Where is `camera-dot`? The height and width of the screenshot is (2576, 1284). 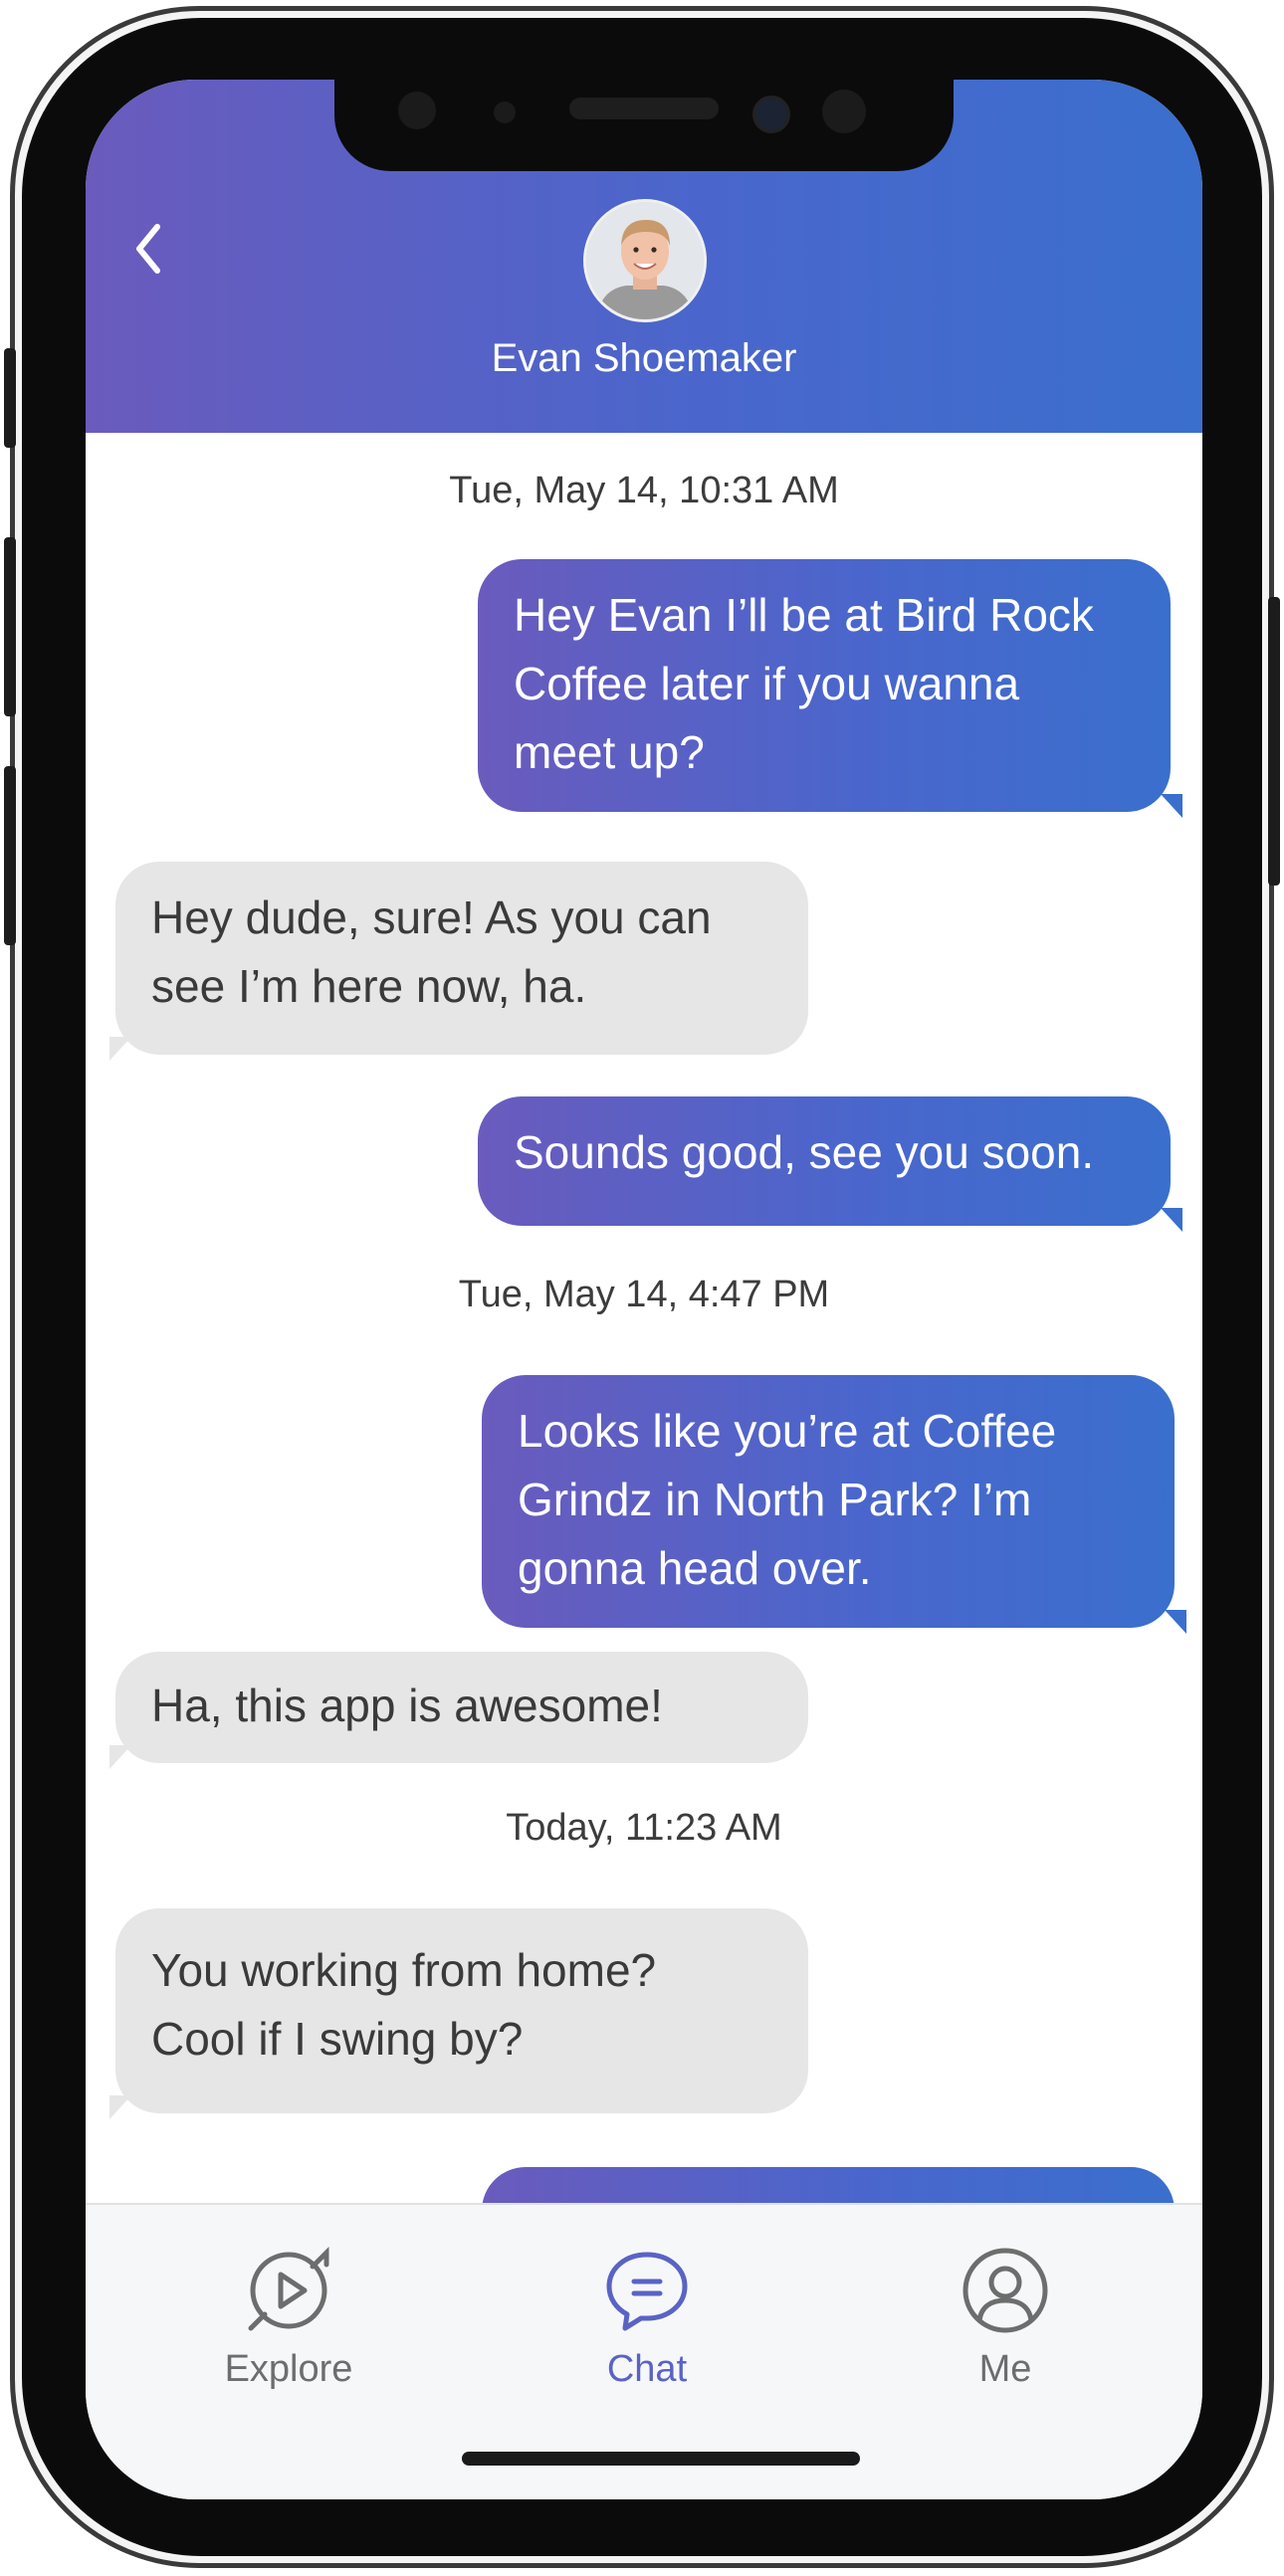 camera-dot is located at coordinates (417, 110).